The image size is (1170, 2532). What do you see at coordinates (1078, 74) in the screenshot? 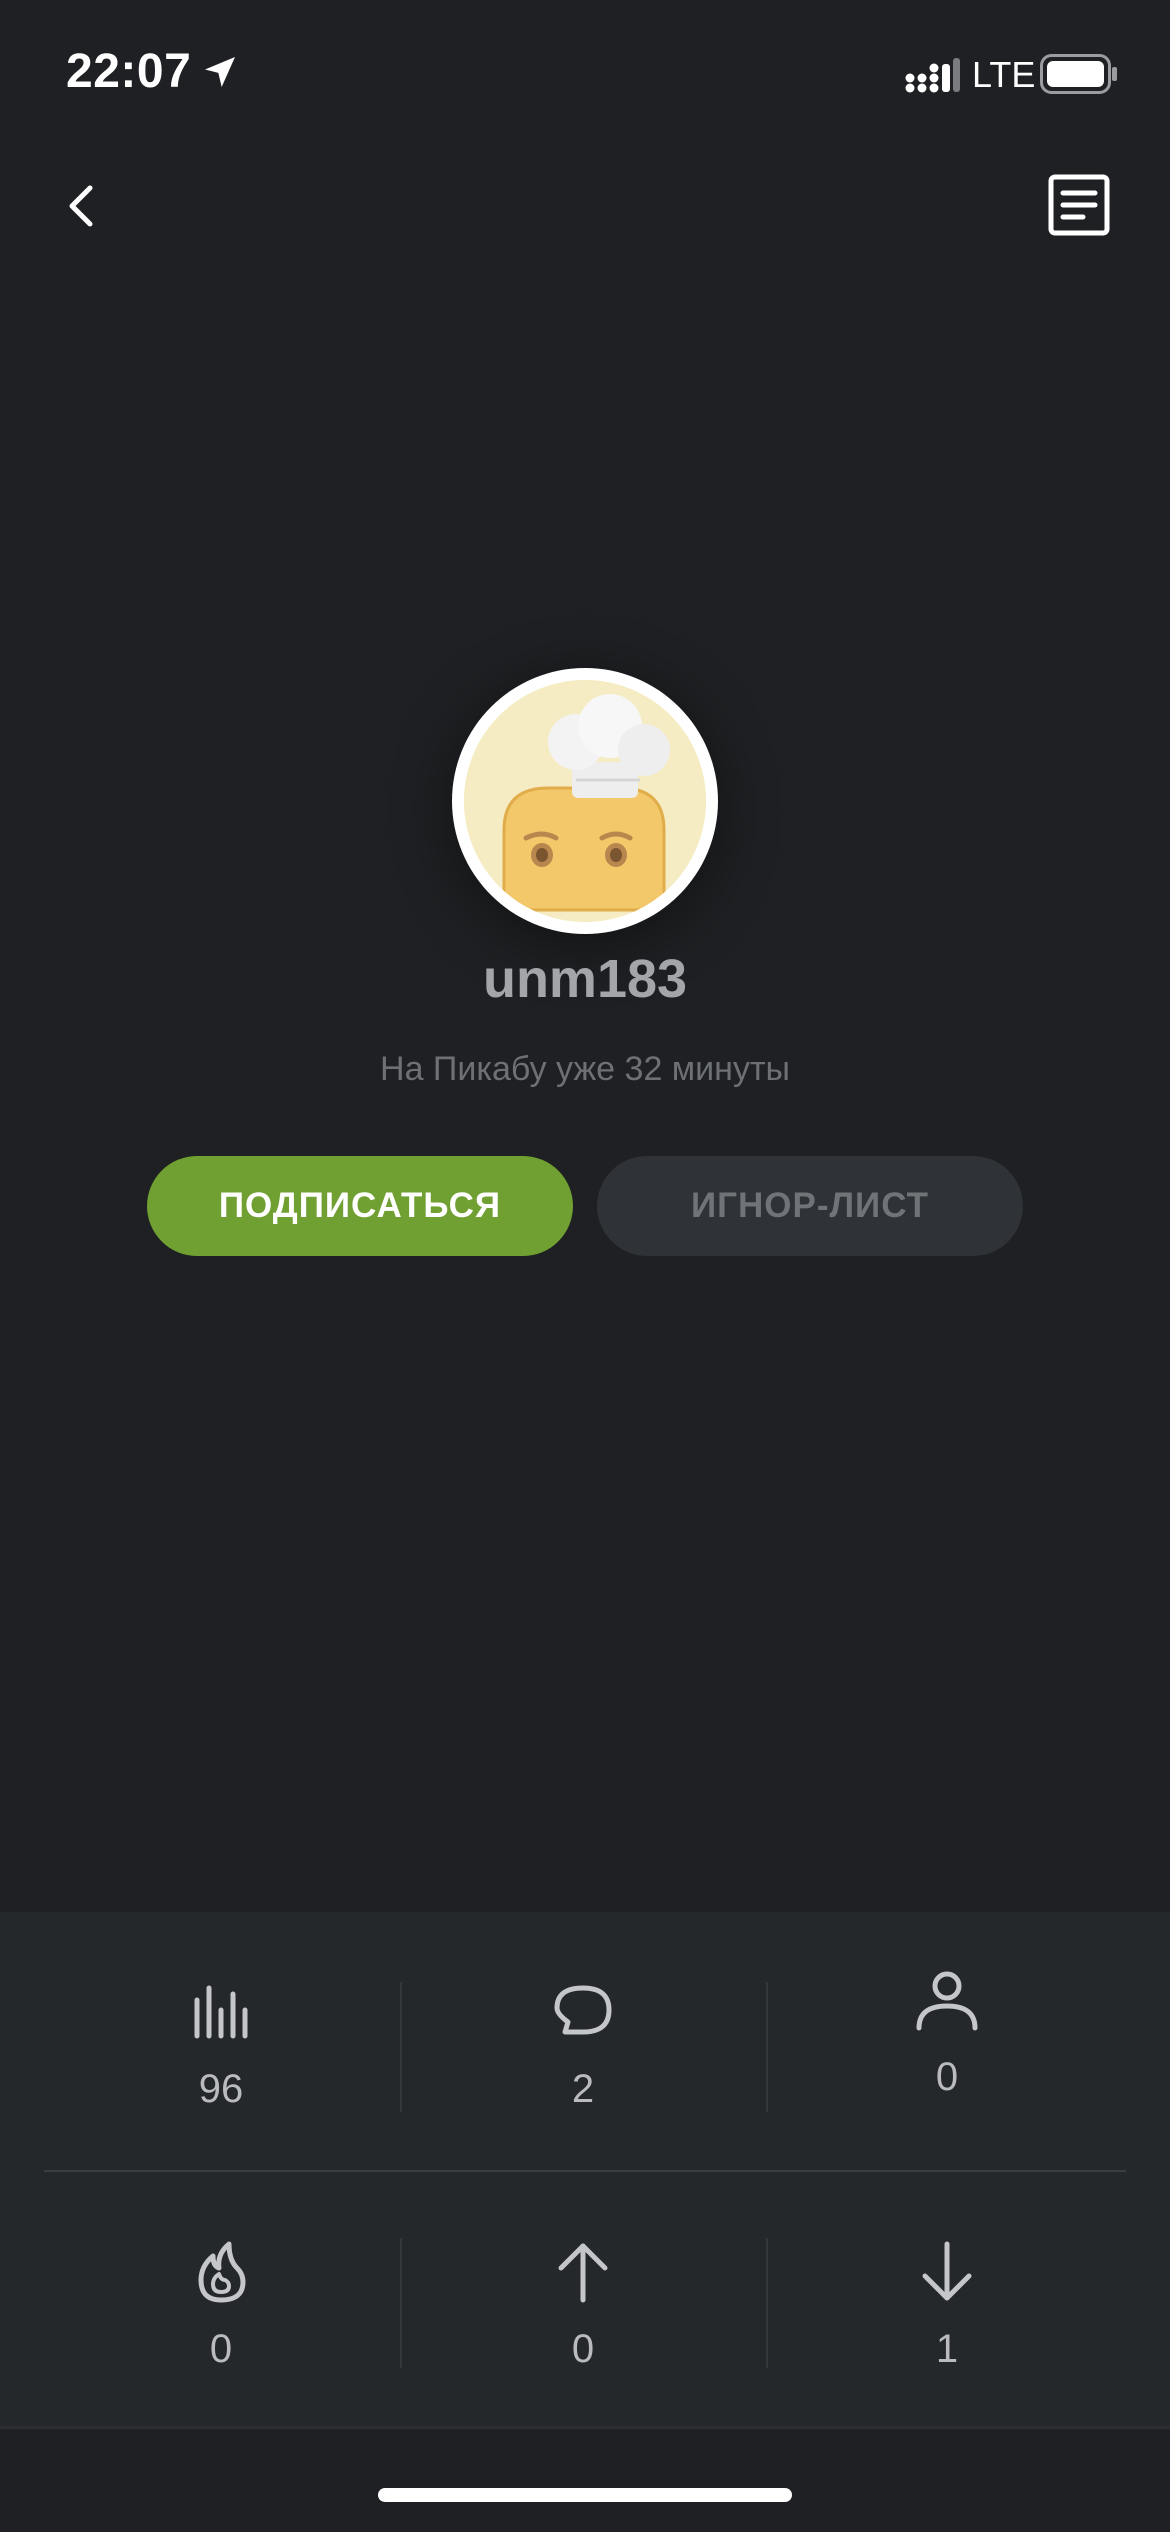
I see `battery-icon` at bounding box center [1078, 74].